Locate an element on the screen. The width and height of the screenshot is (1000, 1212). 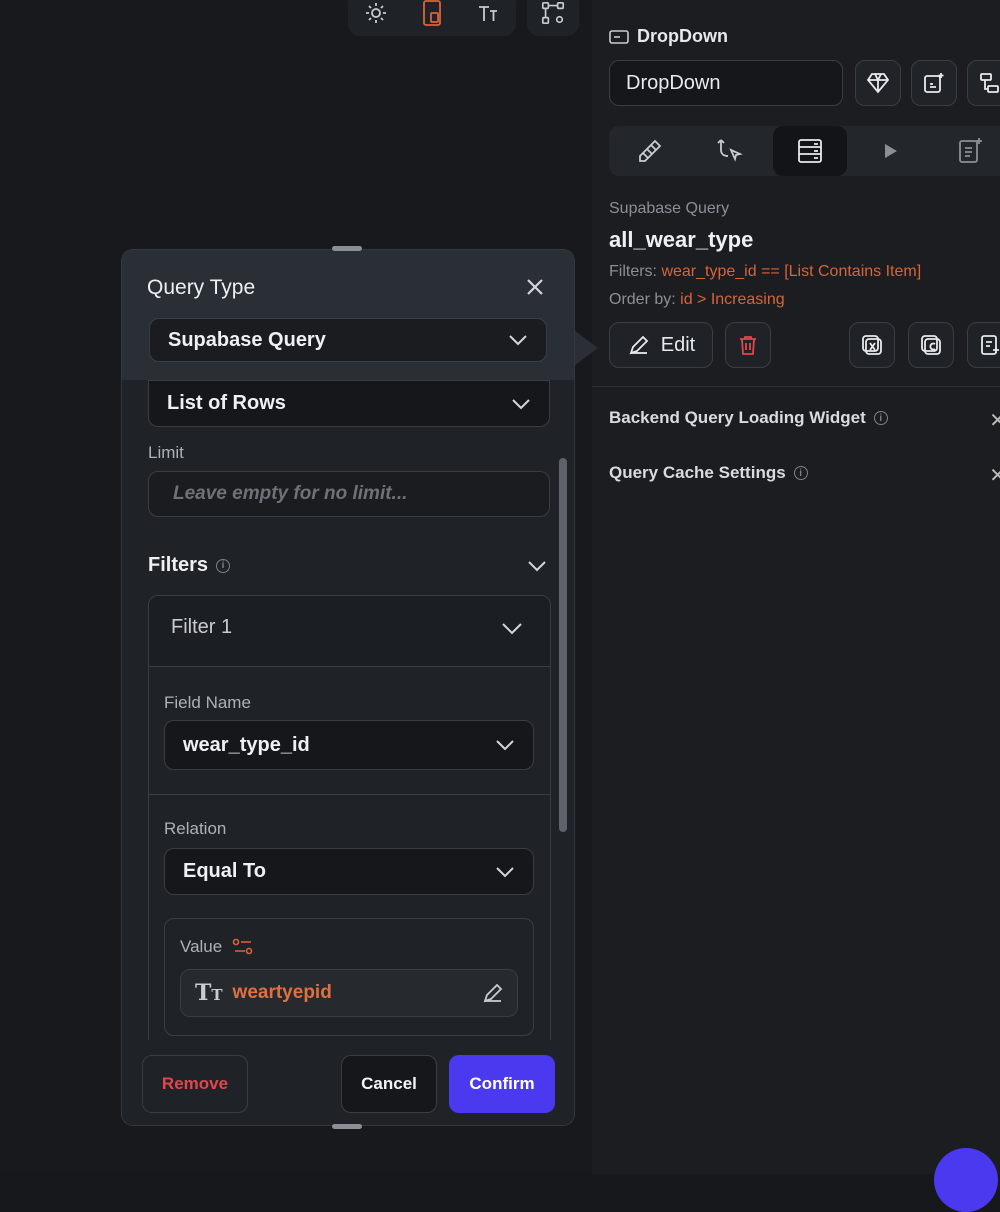
variable-button is located at coordinates (872, 345).